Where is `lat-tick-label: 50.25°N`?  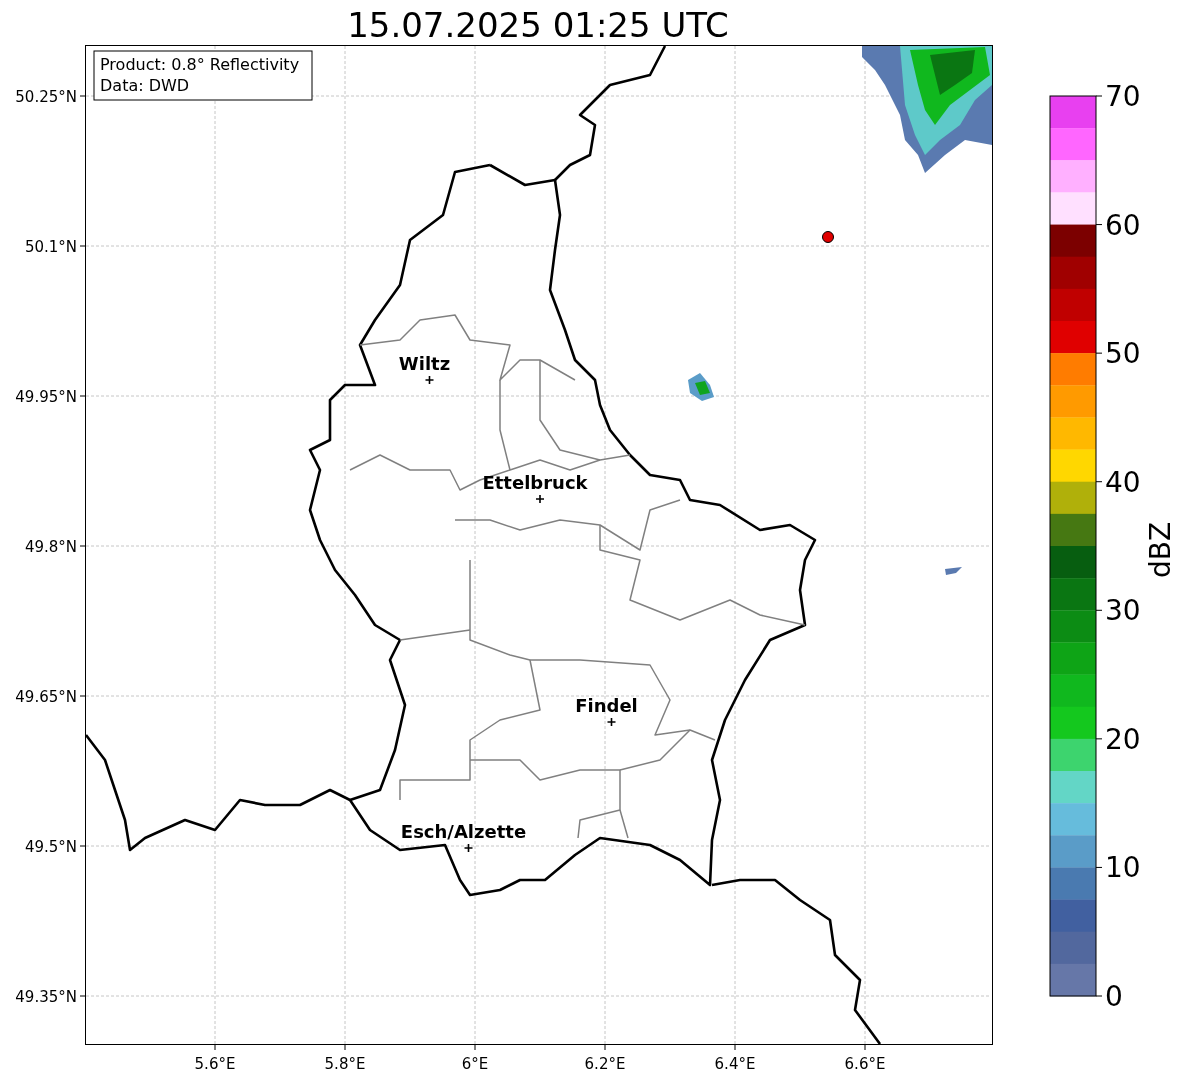
lat-tick-label: 50.25°N is located at coordinates (46, 97).